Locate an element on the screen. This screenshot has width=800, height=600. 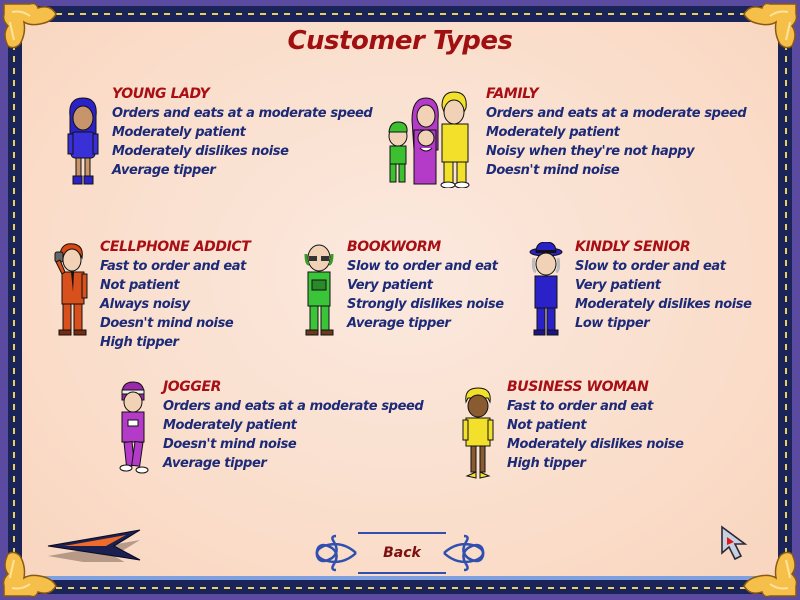
customer-trait: Always noisy is located at coordinates (145, 304).